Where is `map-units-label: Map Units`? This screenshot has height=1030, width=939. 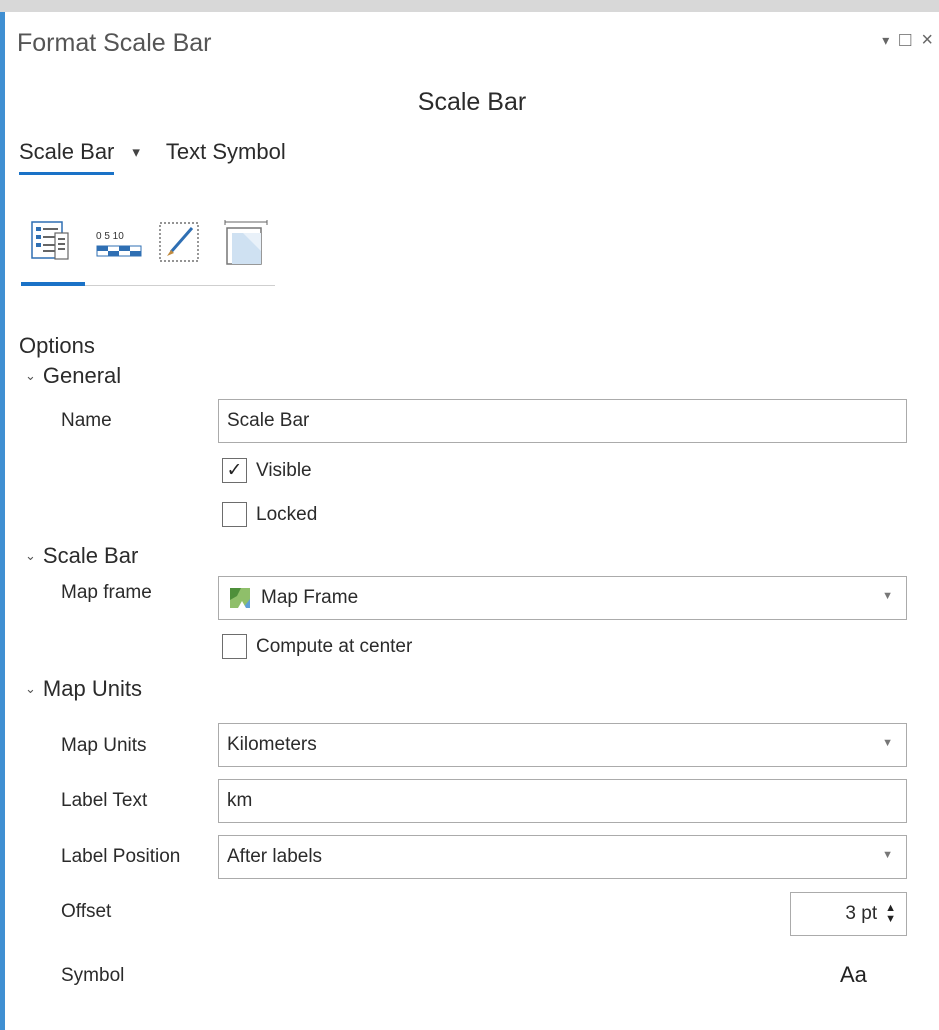 map-units-label: Map Units is located at coordinates (104, 745).